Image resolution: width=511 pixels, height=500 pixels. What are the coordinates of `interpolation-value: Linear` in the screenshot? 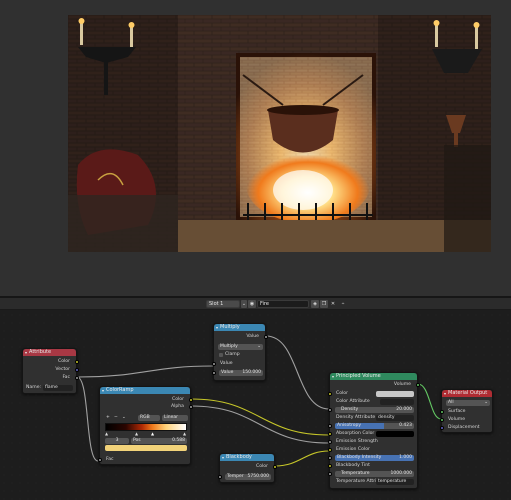 It's located at (171, 417).